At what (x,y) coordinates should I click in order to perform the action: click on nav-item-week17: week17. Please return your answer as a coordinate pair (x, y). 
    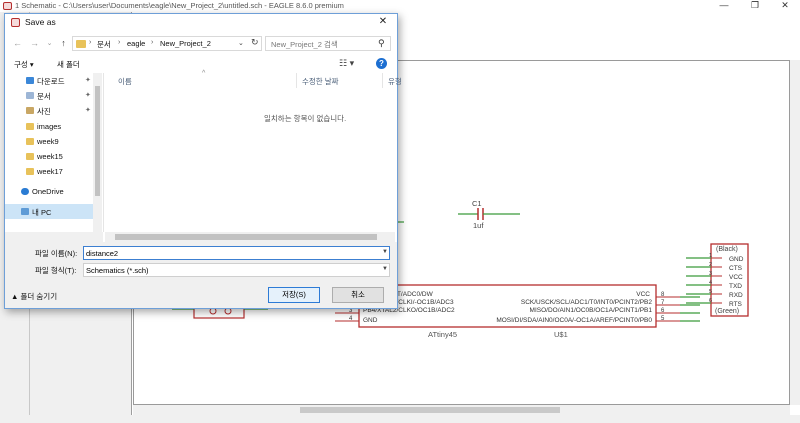
    Looking at the image, I should click on (49, 171).